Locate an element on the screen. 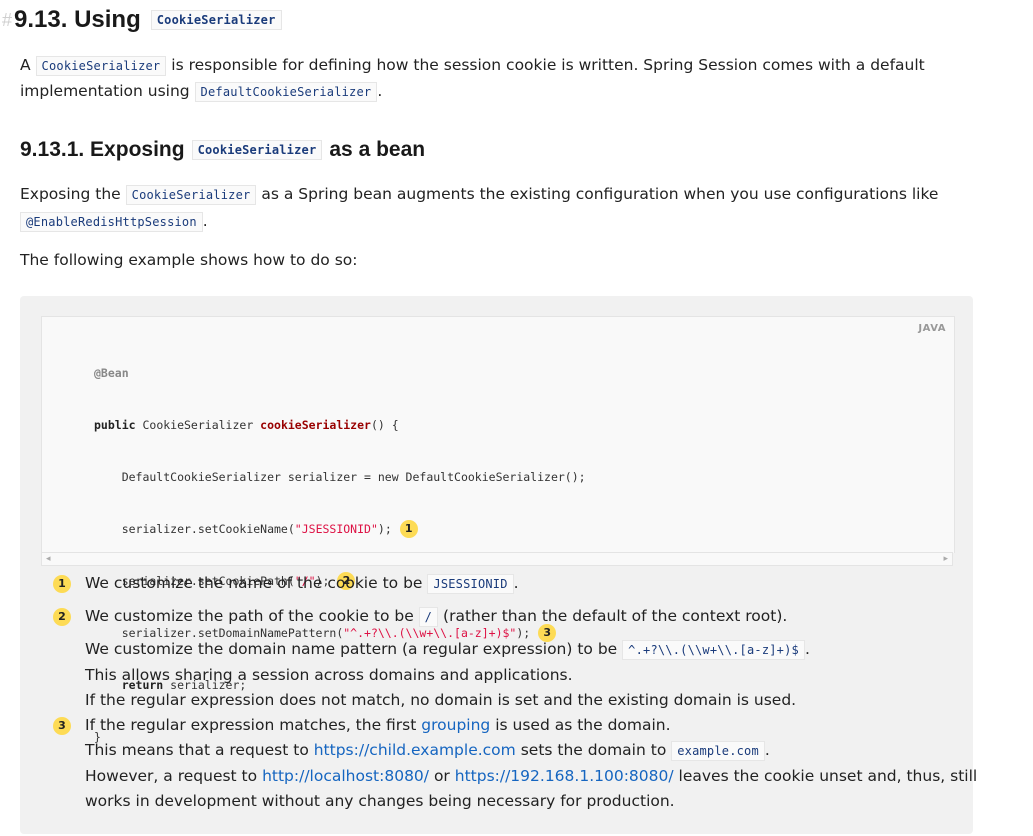 The height and width of the screenshot is (836, 1033). code-language-label: JAVA is located at coordinates (932, 328).